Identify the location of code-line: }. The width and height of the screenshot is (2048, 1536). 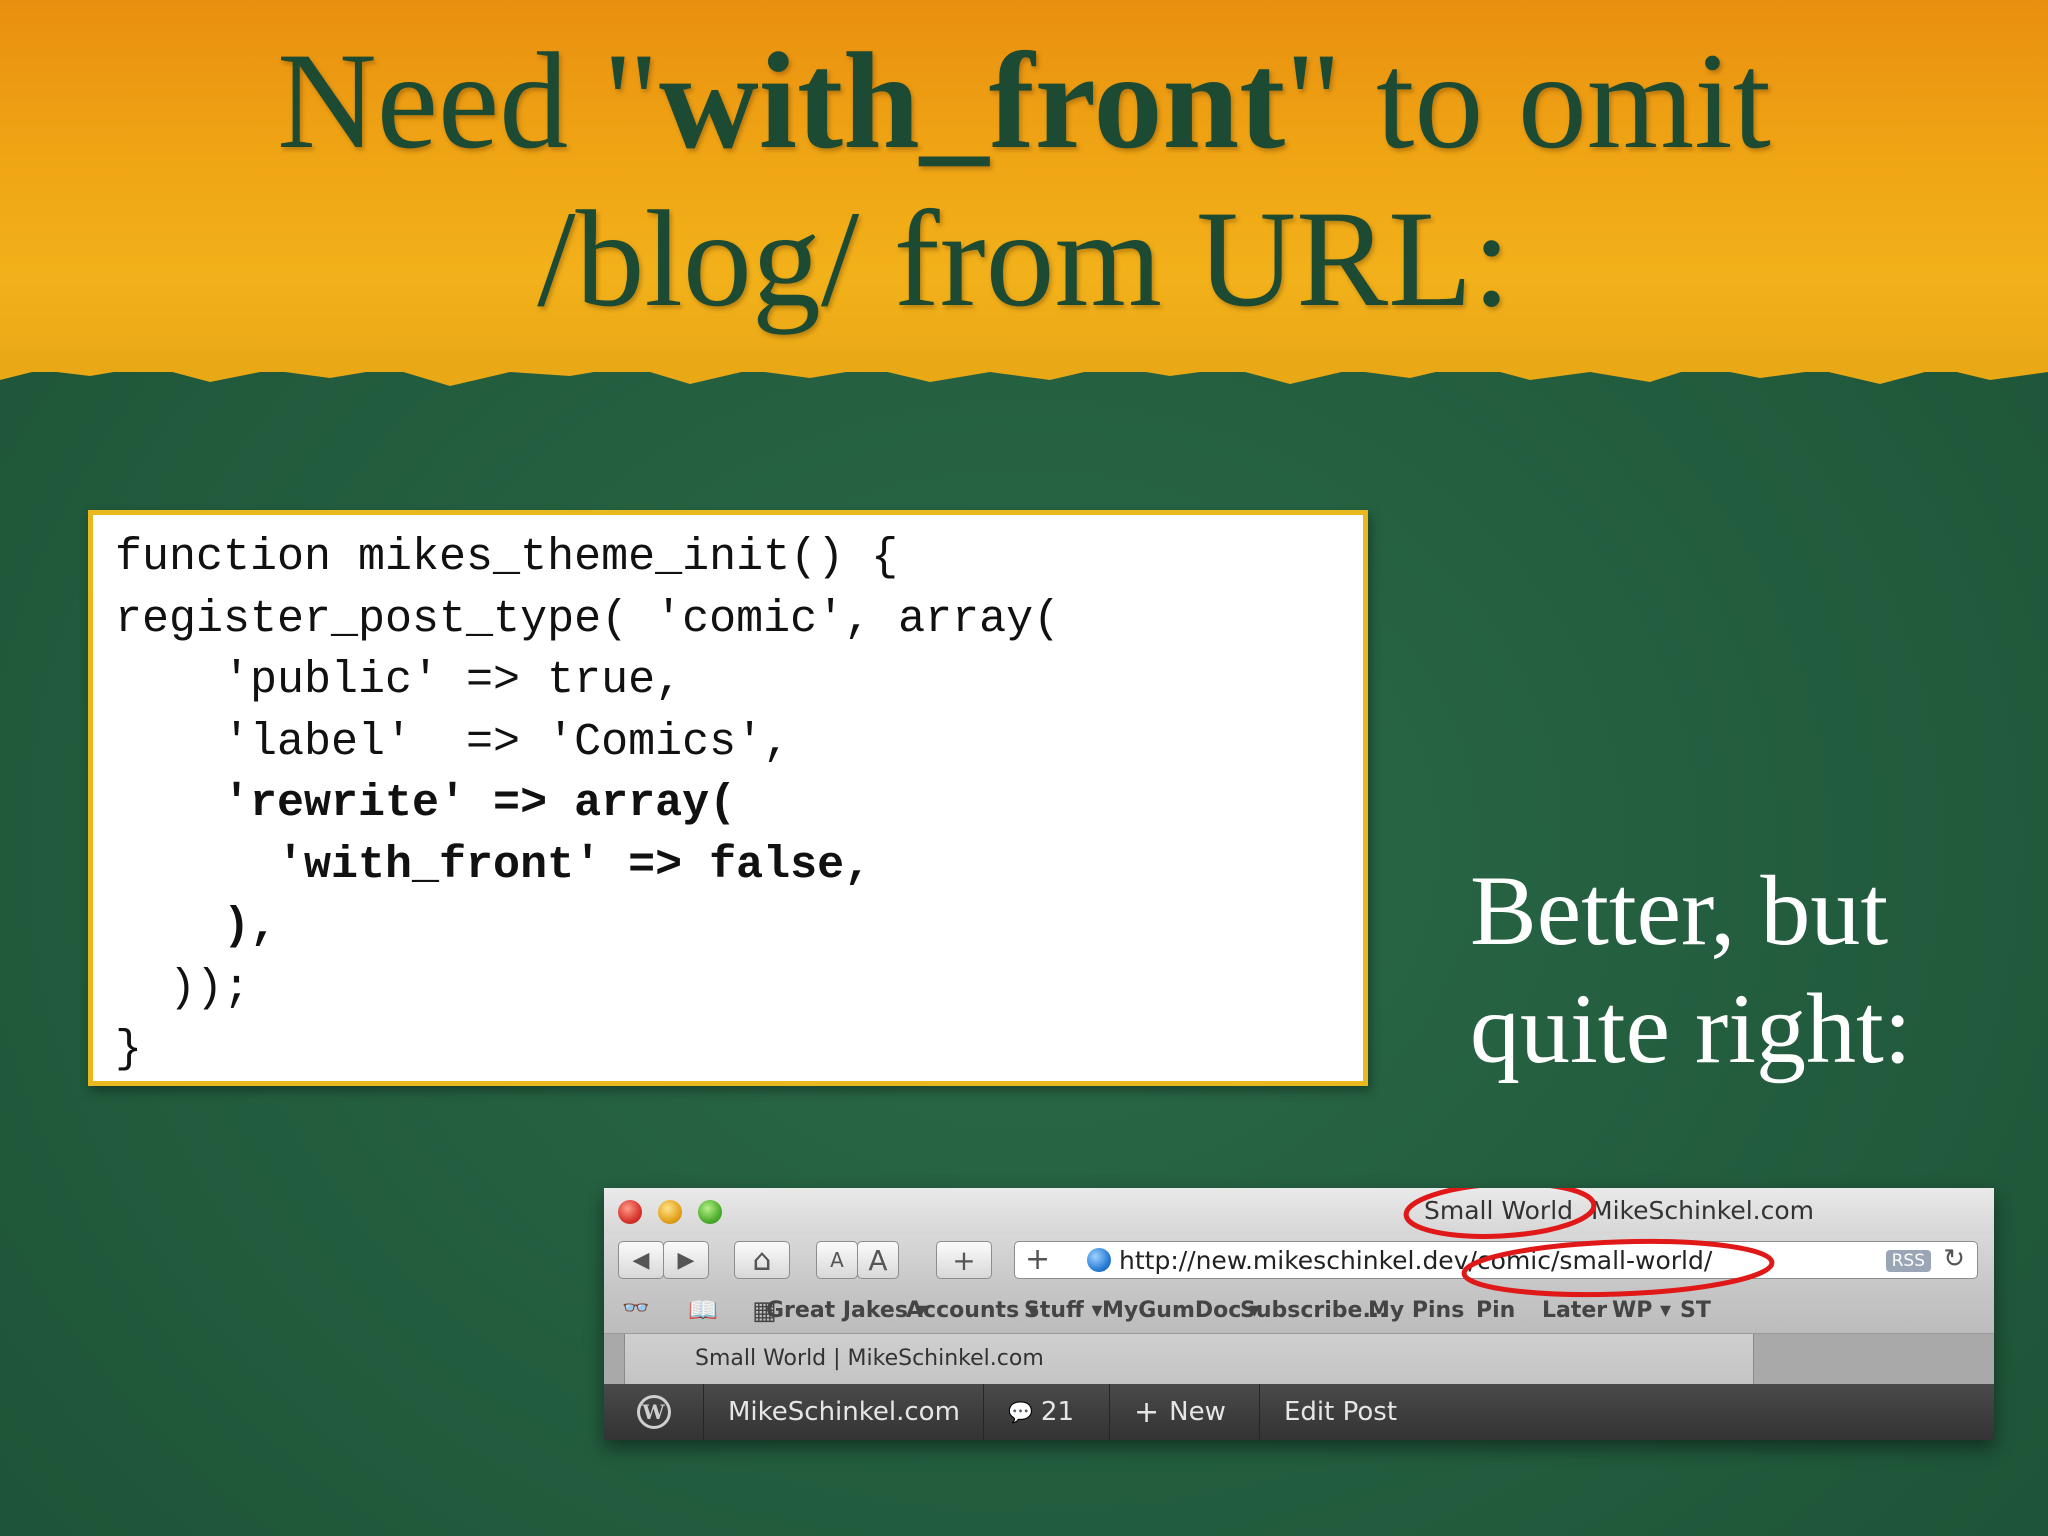
(129, 1049).